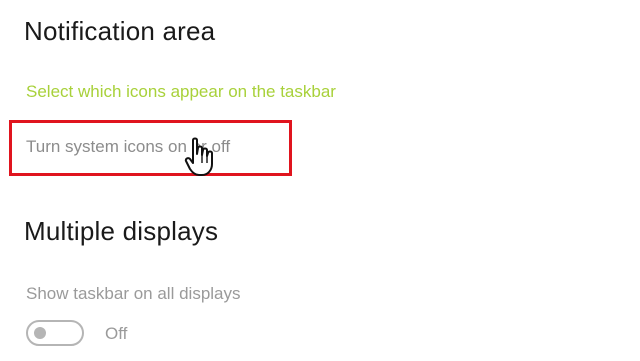 The image size is (640, 361). I want to click on multiple-displays-heading: Multiple displays, so click(121, 231).